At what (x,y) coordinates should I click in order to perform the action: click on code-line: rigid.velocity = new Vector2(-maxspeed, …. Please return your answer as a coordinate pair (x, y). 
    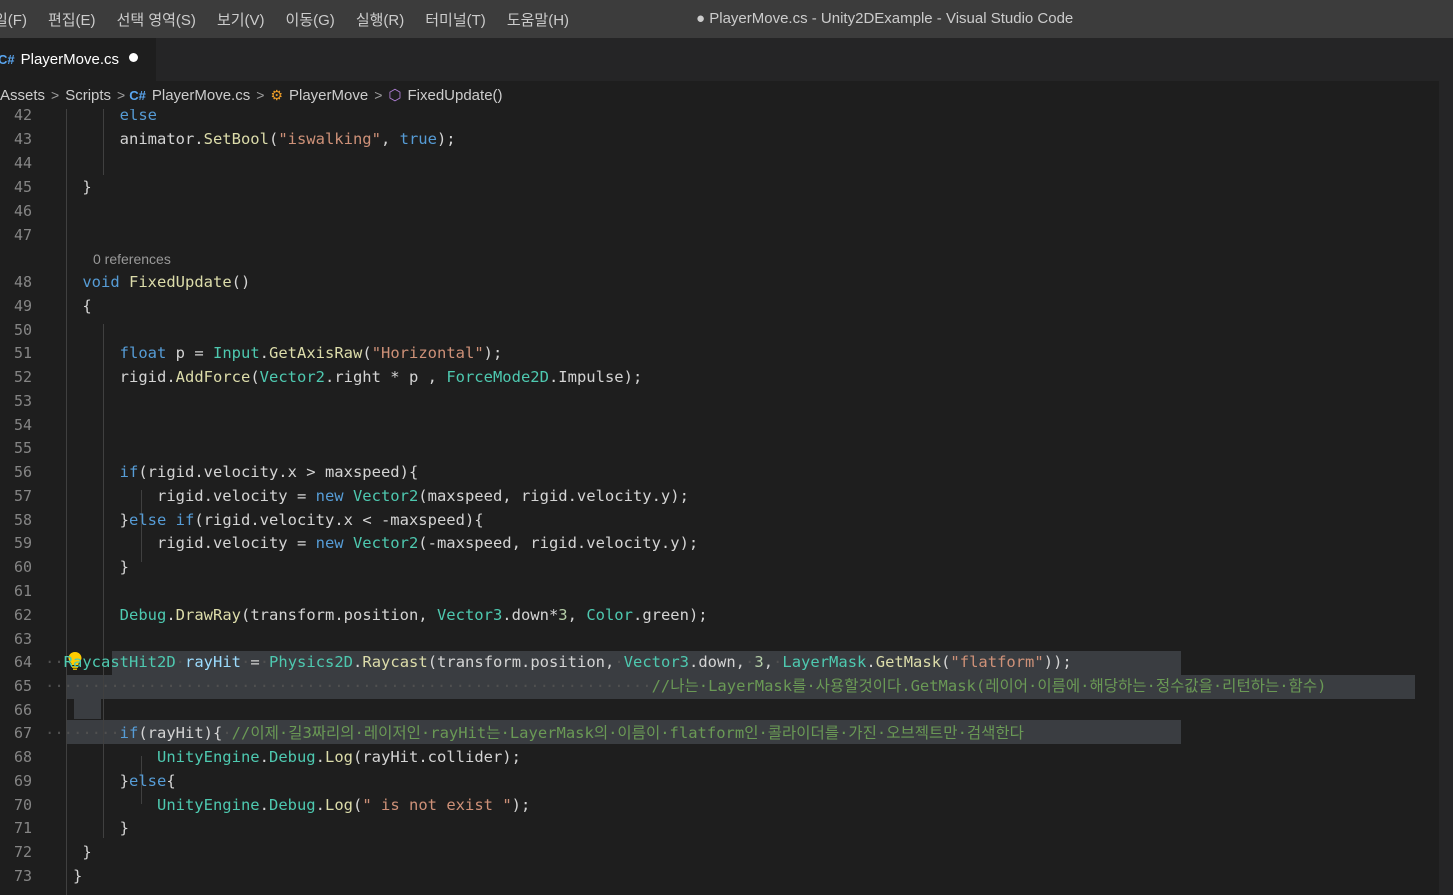
    Looking at the image, I should click on (371, 543).